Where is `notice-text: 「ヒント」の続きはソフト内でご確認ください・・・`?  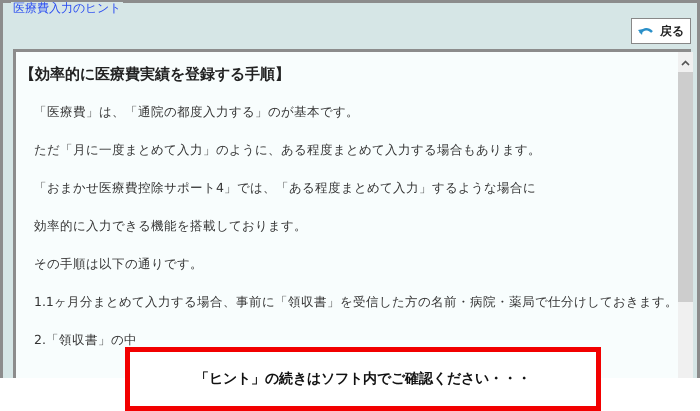
notice-text: 「ヒント」の続きはソフト内でご確認ください・・・ is located at coordinates (363, 379).